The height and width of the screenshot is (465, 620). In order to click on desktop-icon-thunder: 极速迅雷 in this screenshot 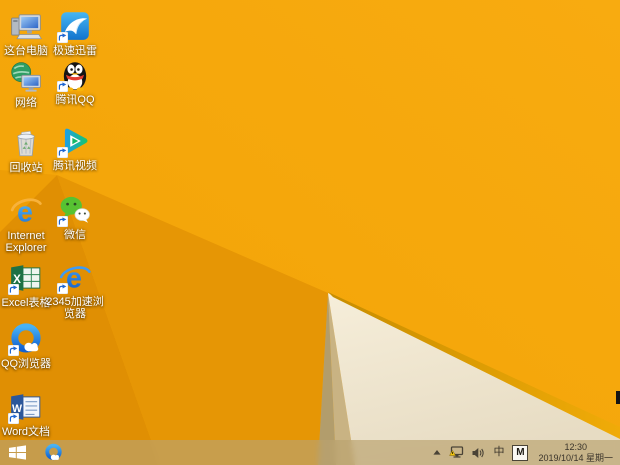, I will do `click(75, 33)`.